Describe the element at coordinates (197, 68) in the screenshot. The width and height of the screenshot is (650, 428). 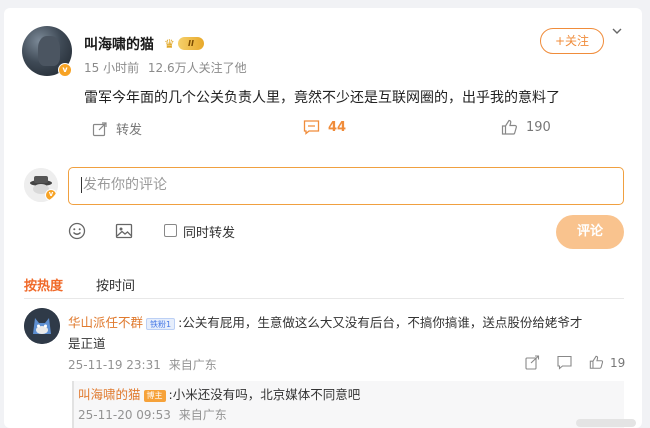
I see `follower-count: 12.6万人关注了他` at that location.